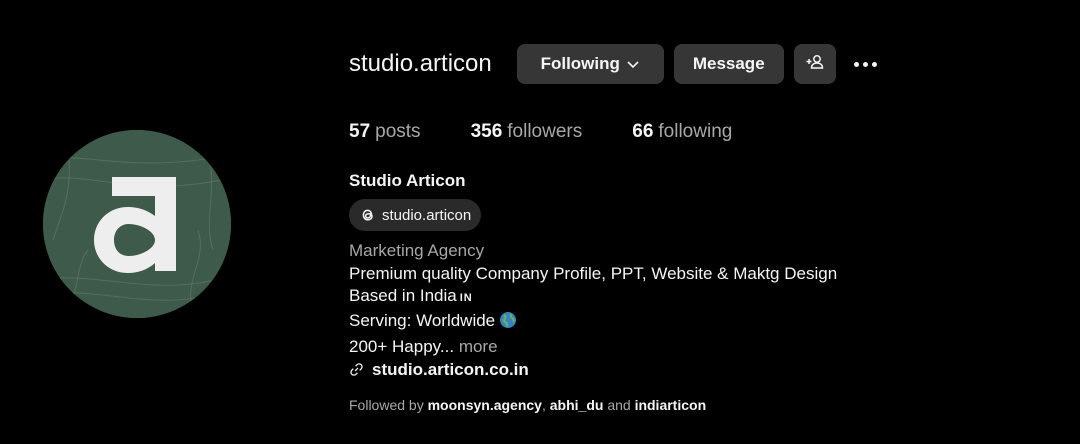  I want to click on more-link: more, so click(478, 346).